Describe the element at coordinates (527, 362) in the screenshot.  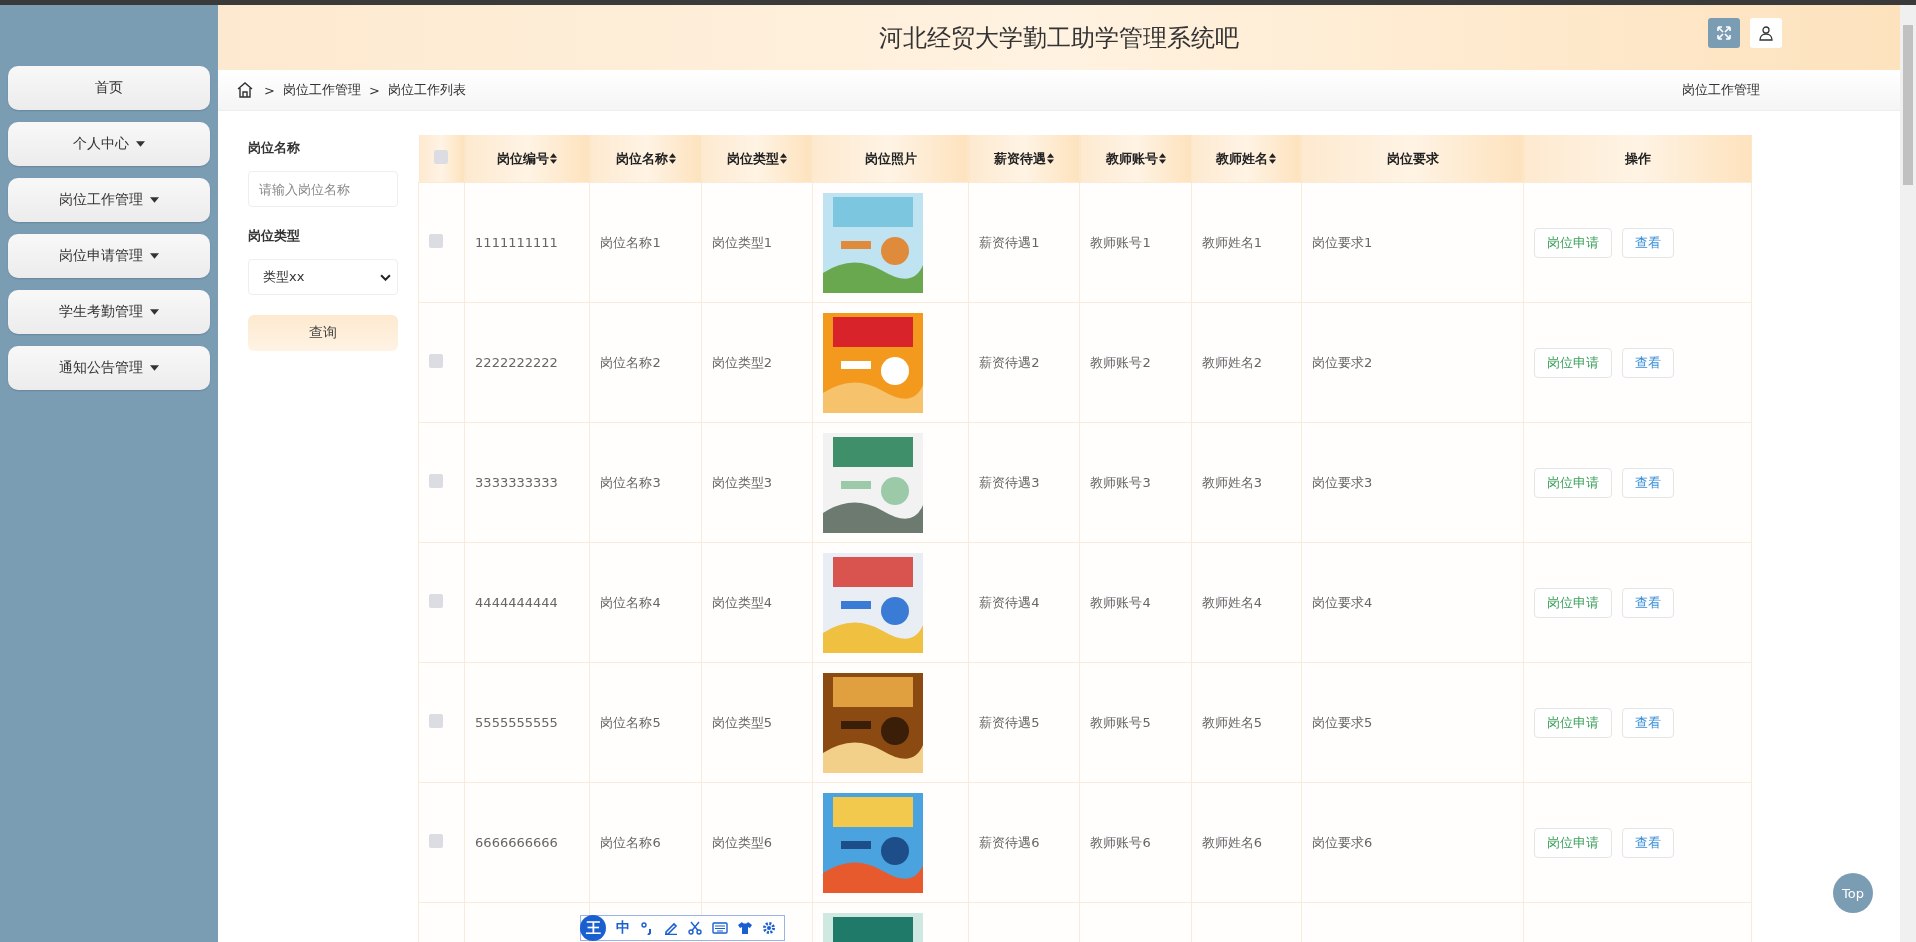
I see `table-cell: 2222222222` at that location.